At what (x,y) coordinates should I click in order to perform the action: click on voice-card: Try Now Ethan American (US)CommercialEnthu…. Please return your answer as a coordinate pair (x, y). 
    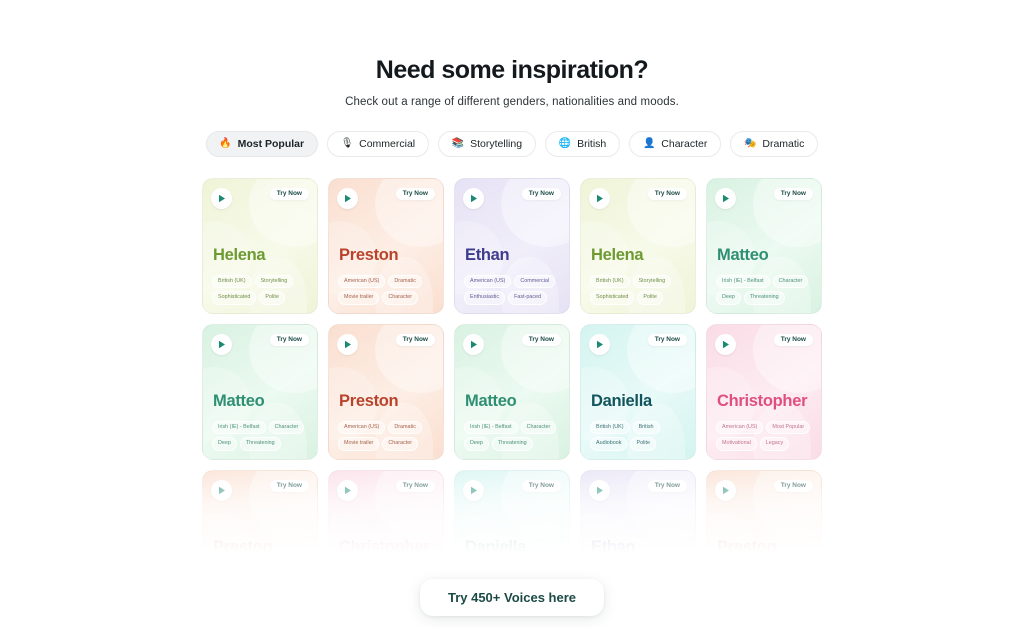
    Looking at the image, I should click on (512, 245).